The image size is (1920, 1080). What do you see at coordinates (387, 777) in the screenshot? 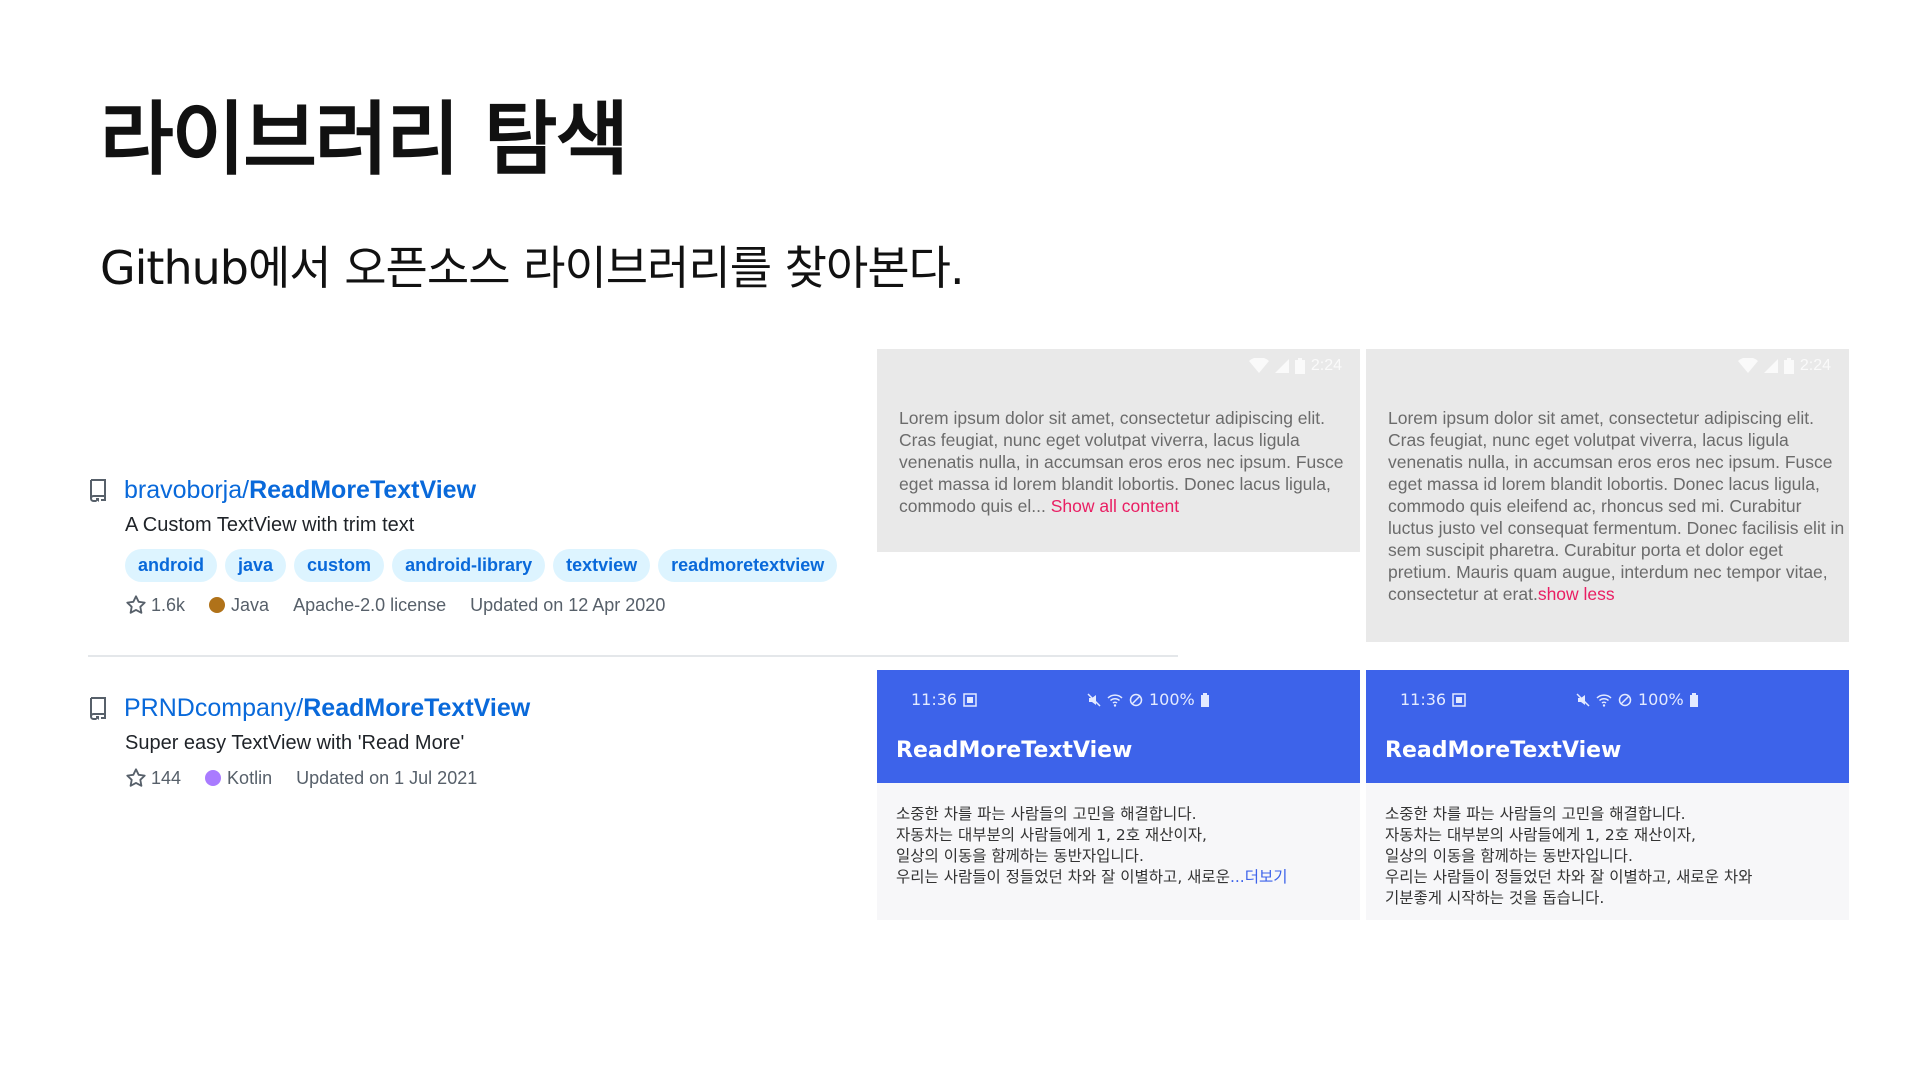
I see `repo-updated: Updated on 1 Jul 2021` at bounding box center [387, 777].